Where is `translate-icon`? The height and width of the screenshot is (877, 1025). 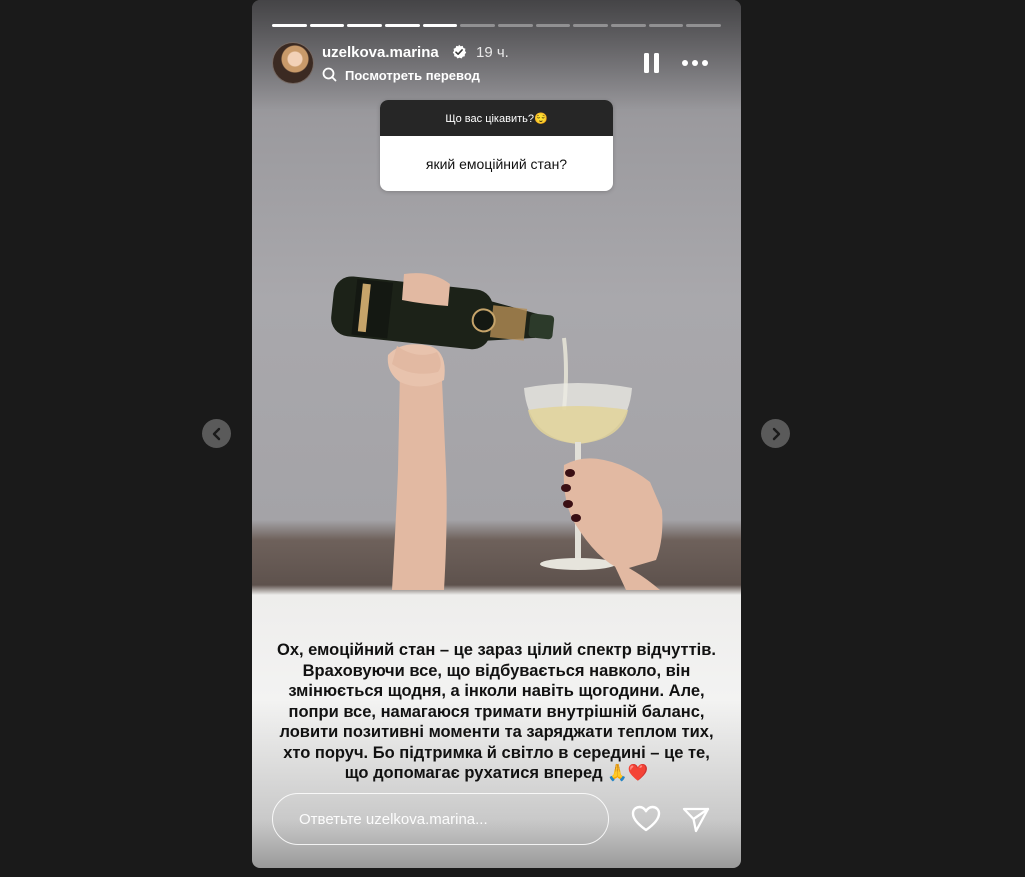
translate-icon is located at coordinates (329, 74).